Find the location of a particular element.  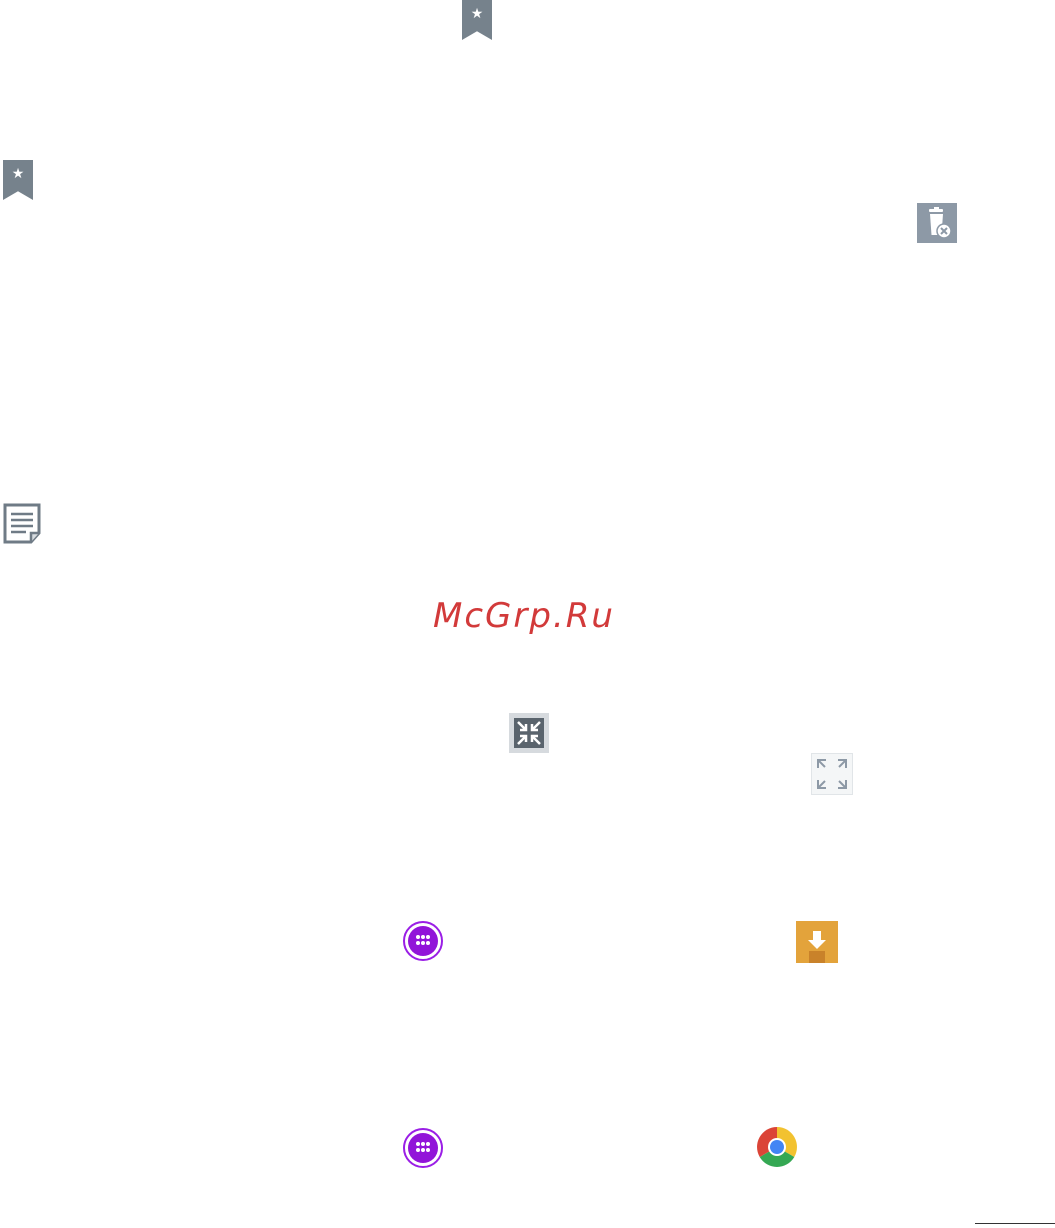

delete-bookmark-icon is located at coordinates (937, 223).